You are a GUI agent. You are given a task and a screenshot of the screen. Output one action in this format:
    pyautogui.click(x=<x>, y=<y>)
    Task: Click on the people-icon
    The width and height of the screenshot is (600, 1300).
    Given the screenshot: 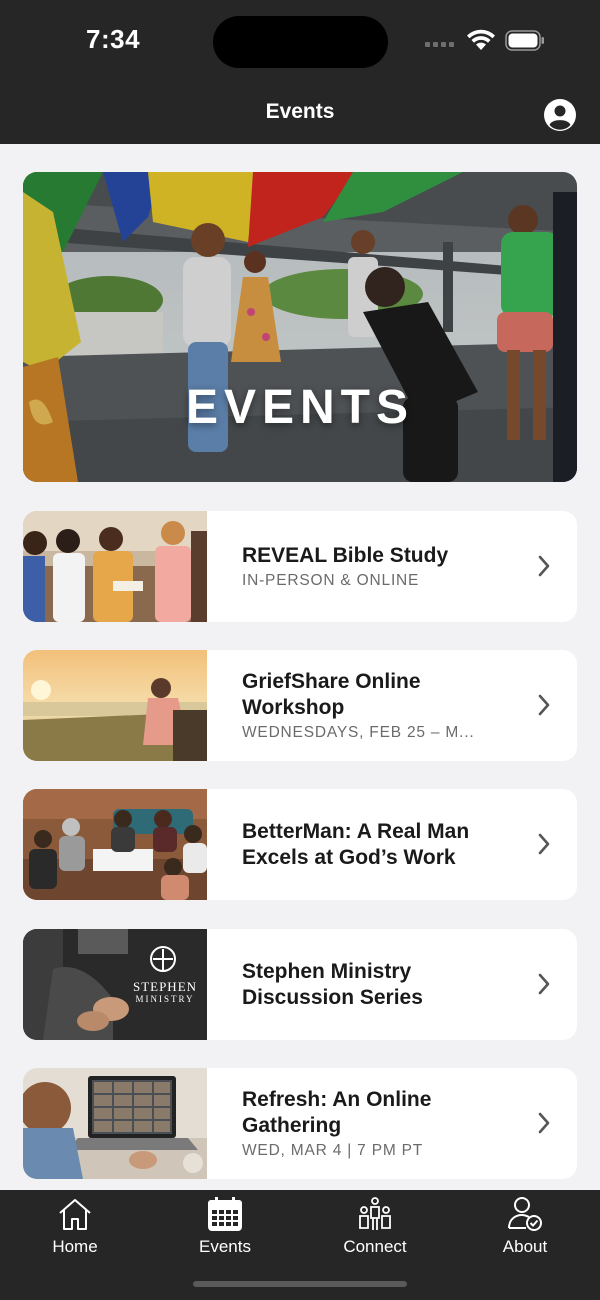 What is the action you would take?
    pyautogui.click(x=375, y=1213)
    